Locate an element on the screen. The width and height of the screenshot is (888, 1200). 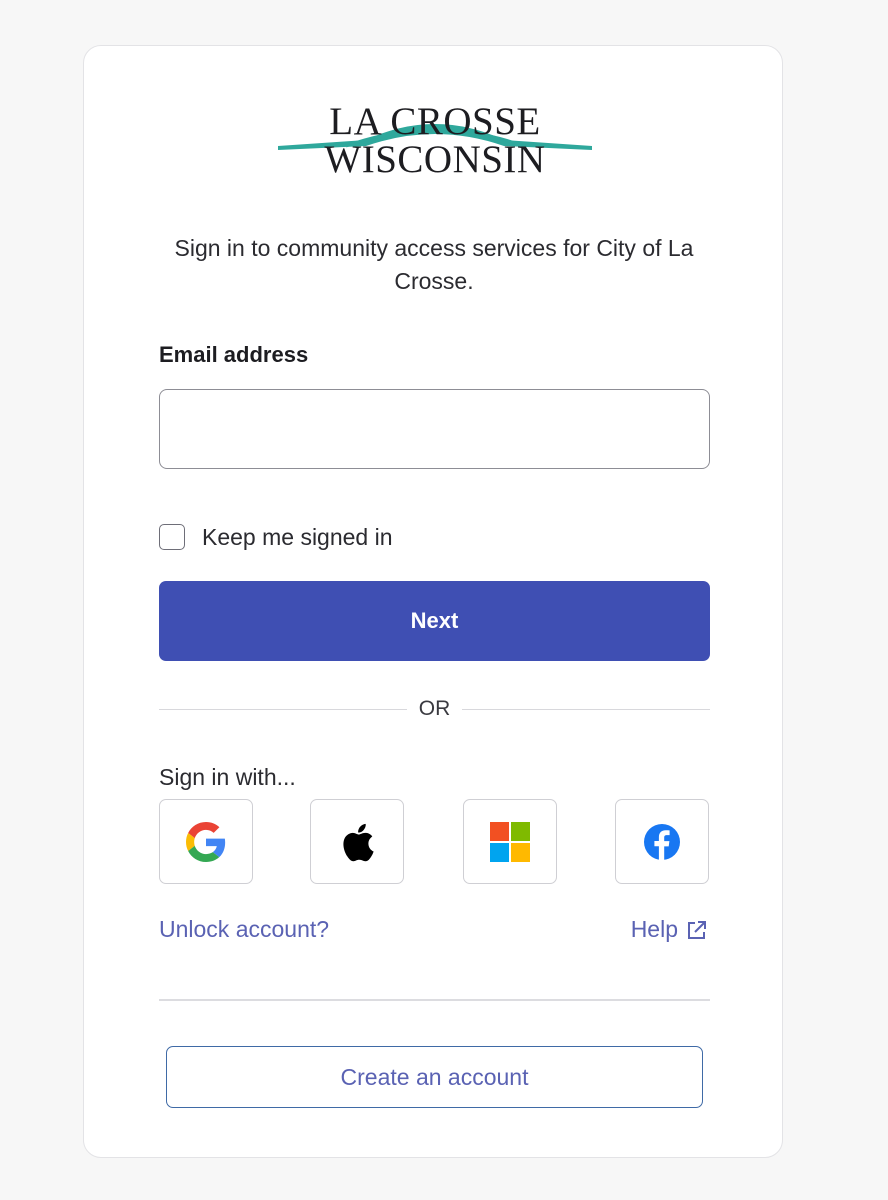
google-icon is located at coordinates (206, 841).